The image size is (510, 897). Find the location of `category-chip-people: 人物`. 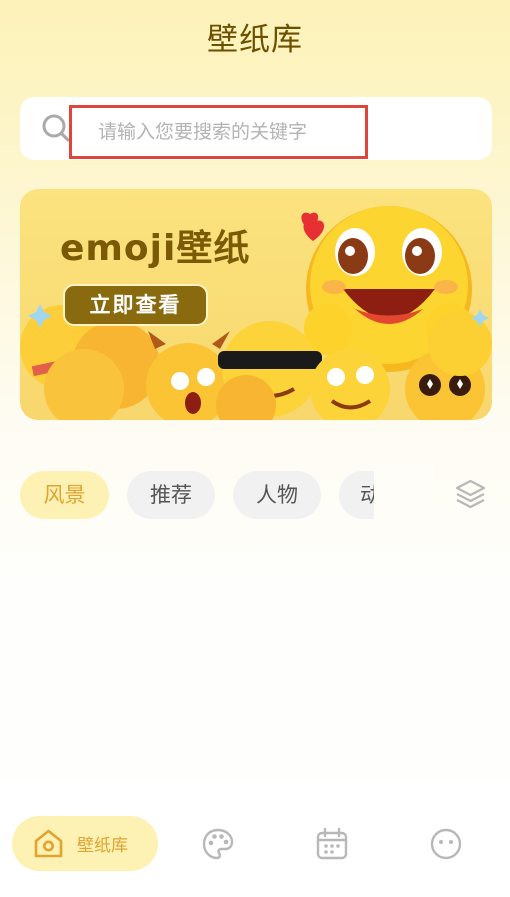

category-chip-people: 人物 is located at coordinates (277, 495).